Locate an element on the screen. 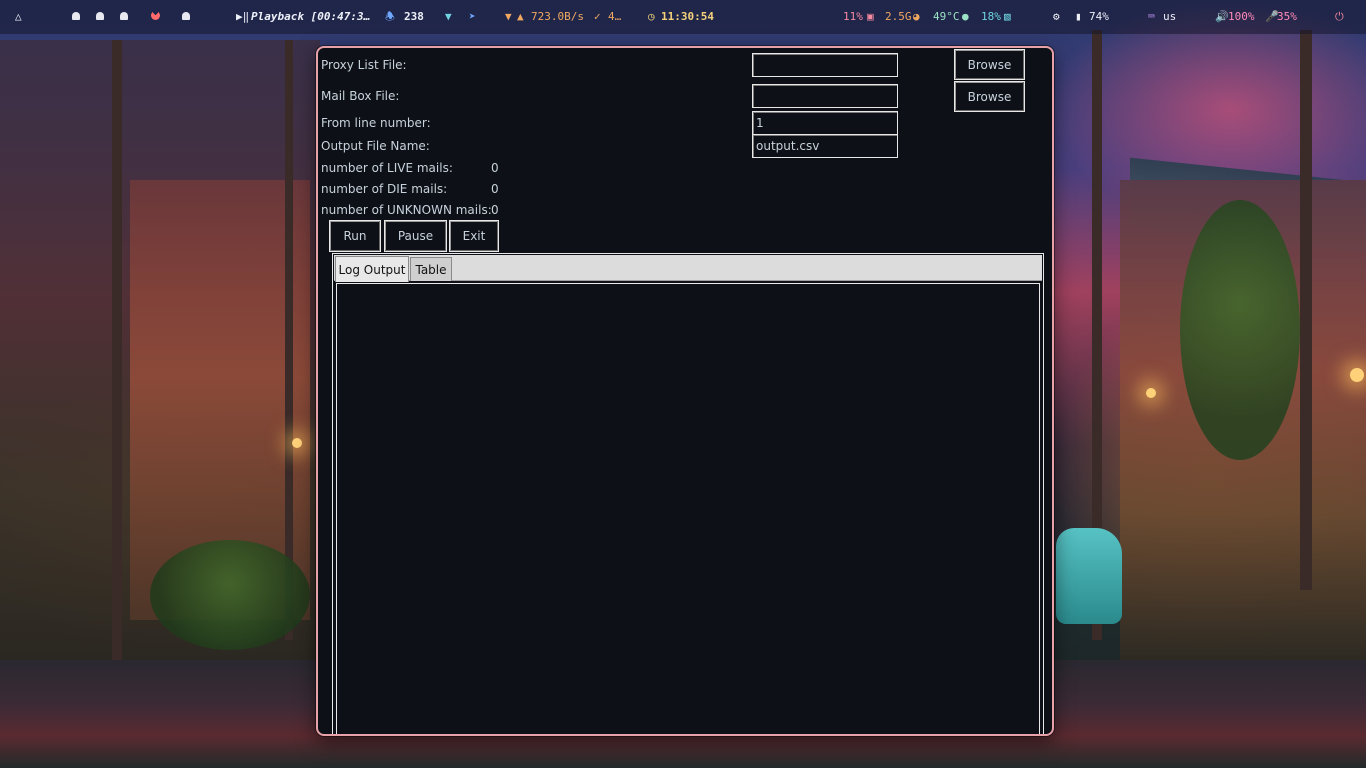 The width and height of the screenshot is (1366, 768). cpu-icon: ▣ is located at coordinates (870, 16).